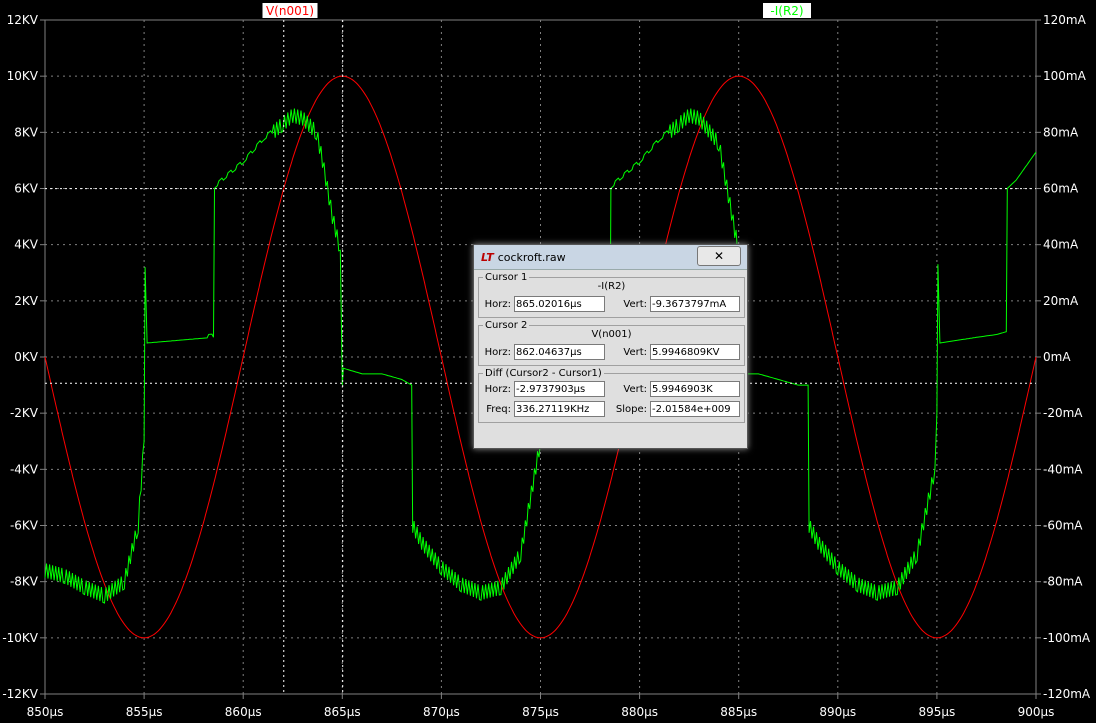 The width and height of the screenshot is (1096, 723). I want to click on y-right-tick-label: -120mA, so click(1067, 694).